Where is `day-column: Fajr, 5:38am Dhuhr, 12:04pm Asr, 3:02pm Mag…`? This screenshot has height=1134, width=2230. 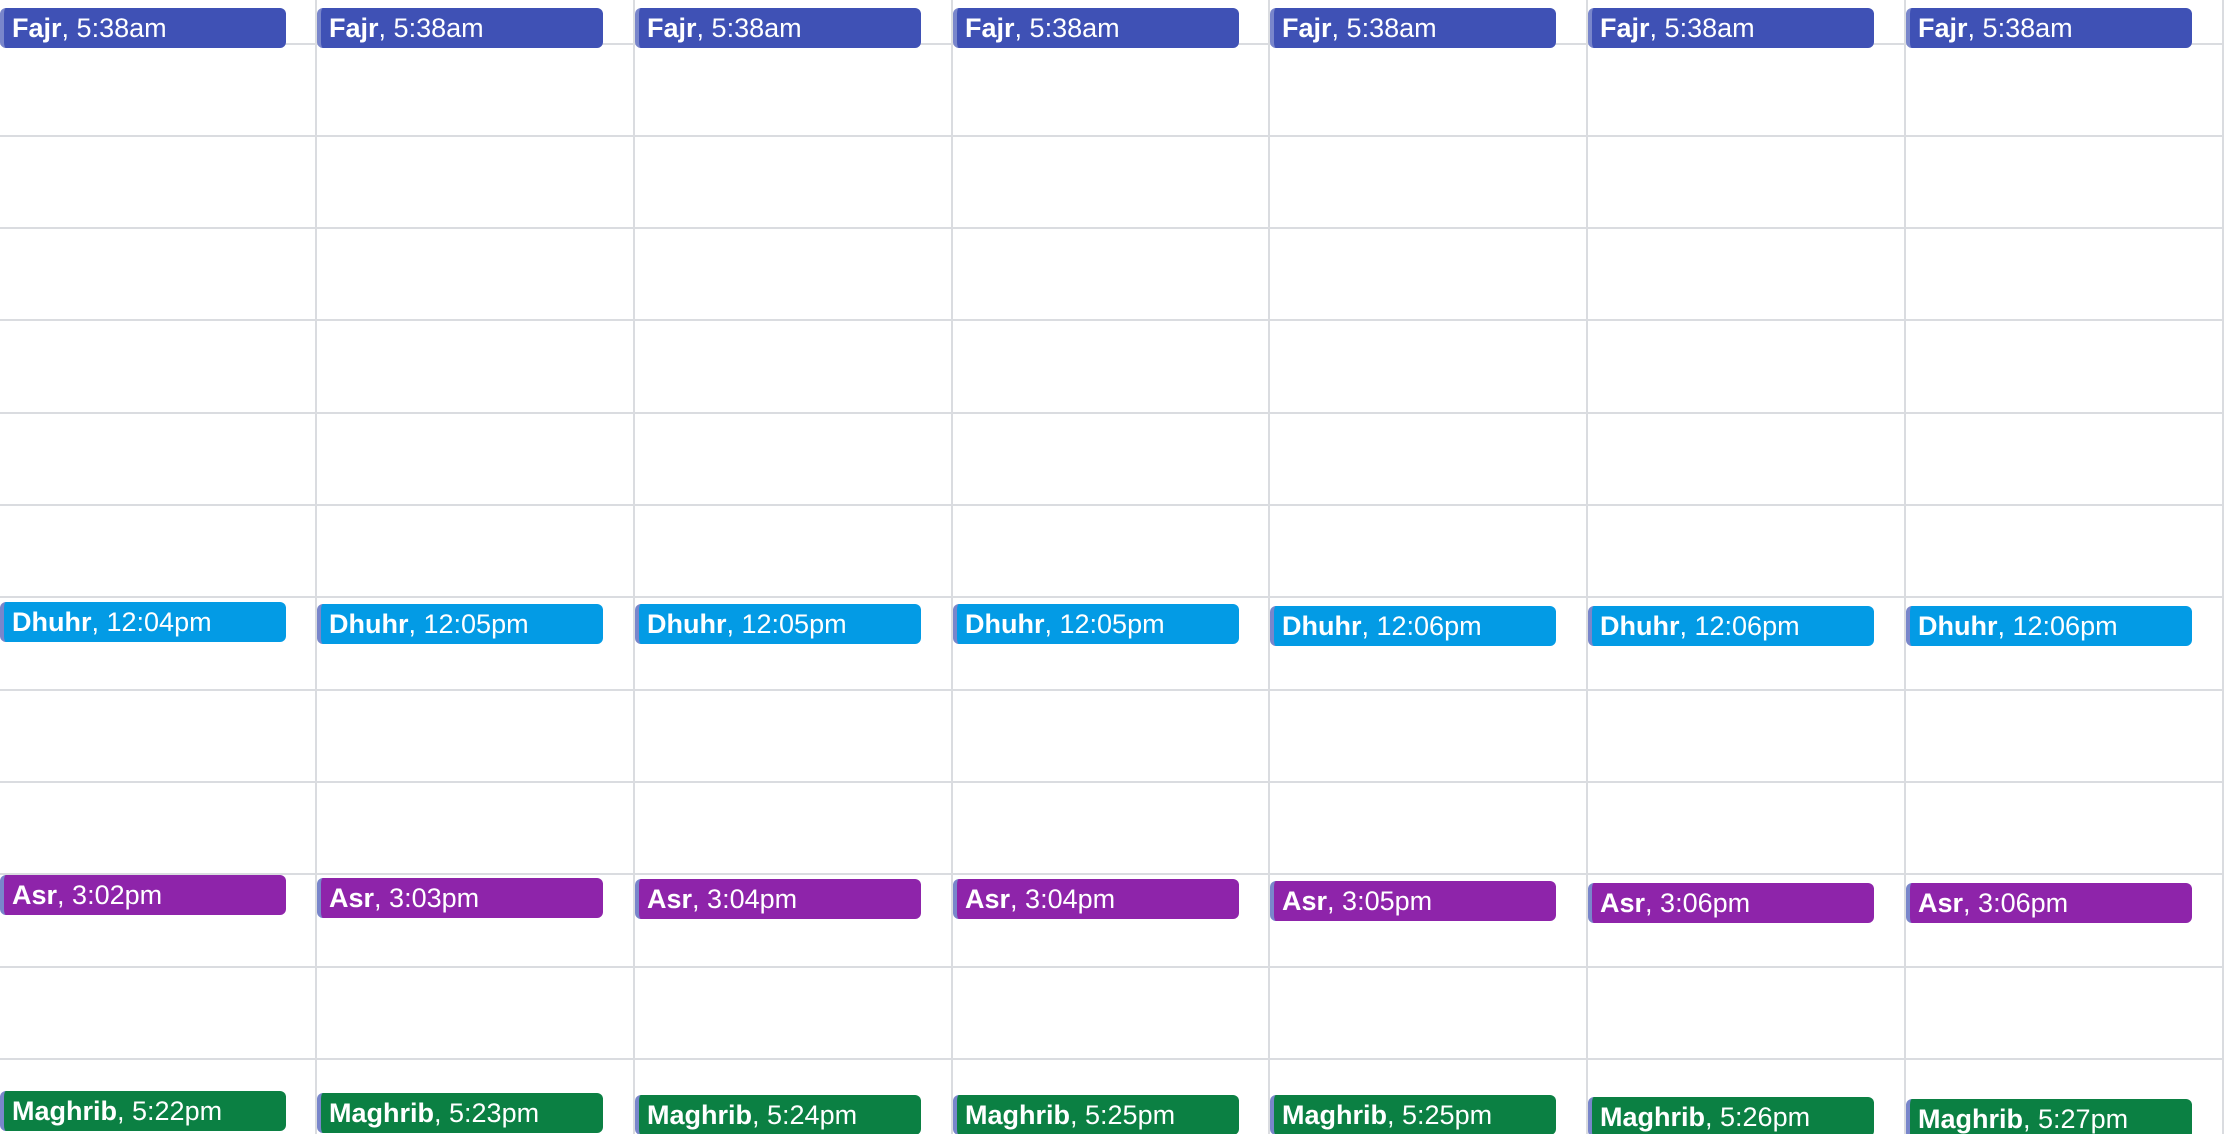
day-column: Fajr, 5:38am Dhuhr, 12:04pm Asr, 3:02pm Mag… is located at coordinates (158, 567).